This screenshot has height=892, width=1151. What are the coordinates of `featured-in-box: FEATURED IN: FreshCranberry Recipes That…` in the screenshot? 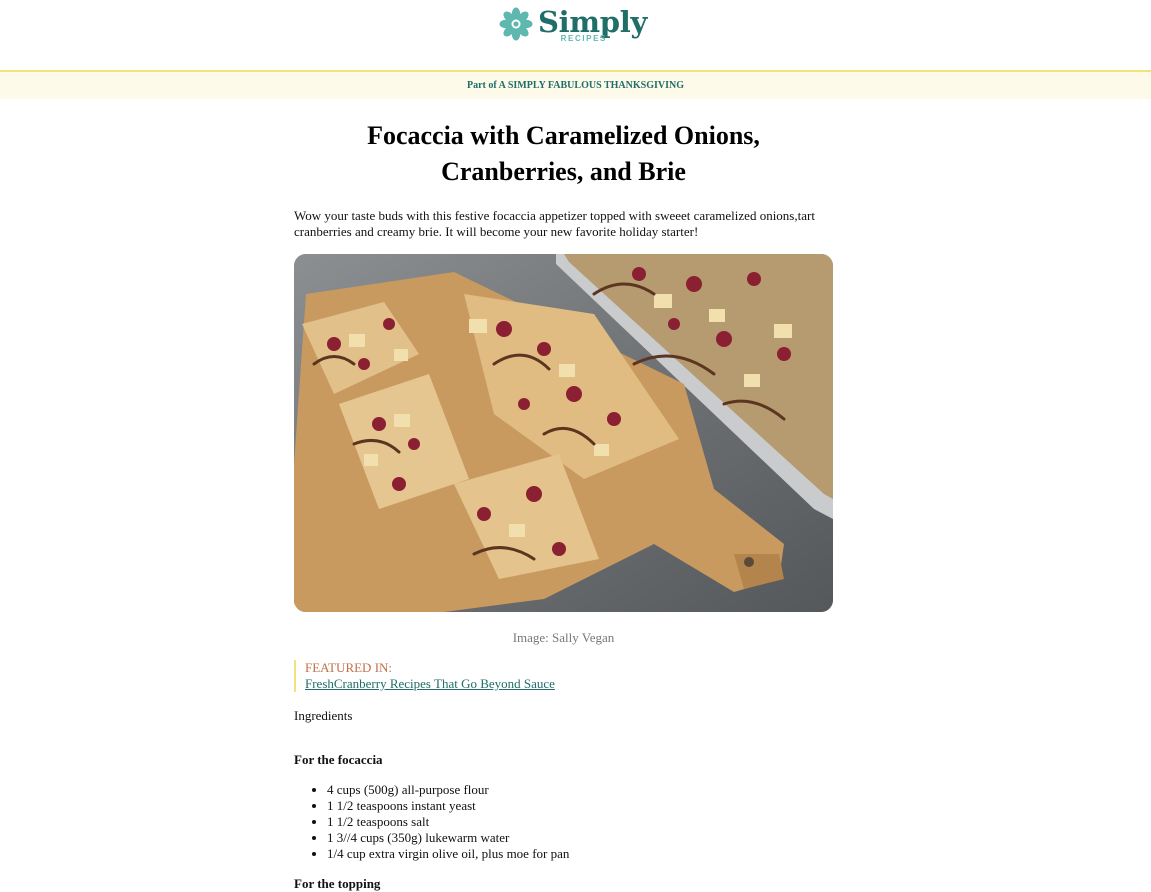 It's located at (563, 676).